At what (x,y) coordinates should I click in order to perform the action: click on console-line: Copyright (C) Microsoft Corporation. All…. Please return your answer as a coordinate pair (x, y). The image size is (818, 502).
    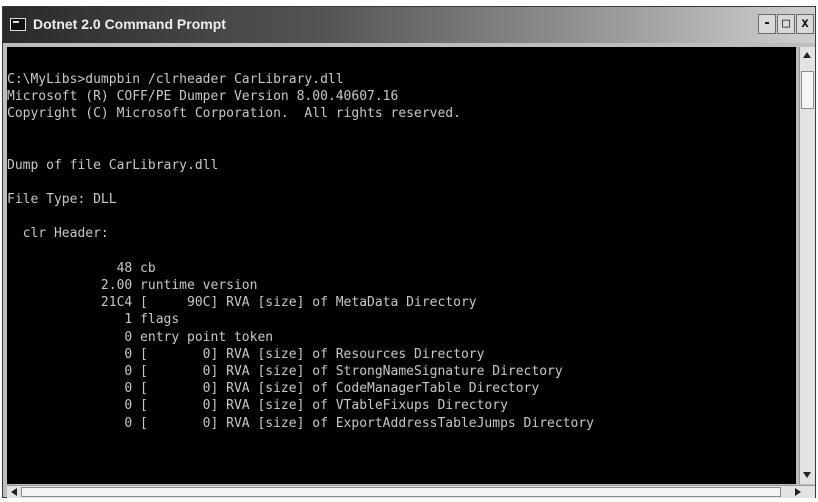
    Looking at the image, I should click on (234, 113).